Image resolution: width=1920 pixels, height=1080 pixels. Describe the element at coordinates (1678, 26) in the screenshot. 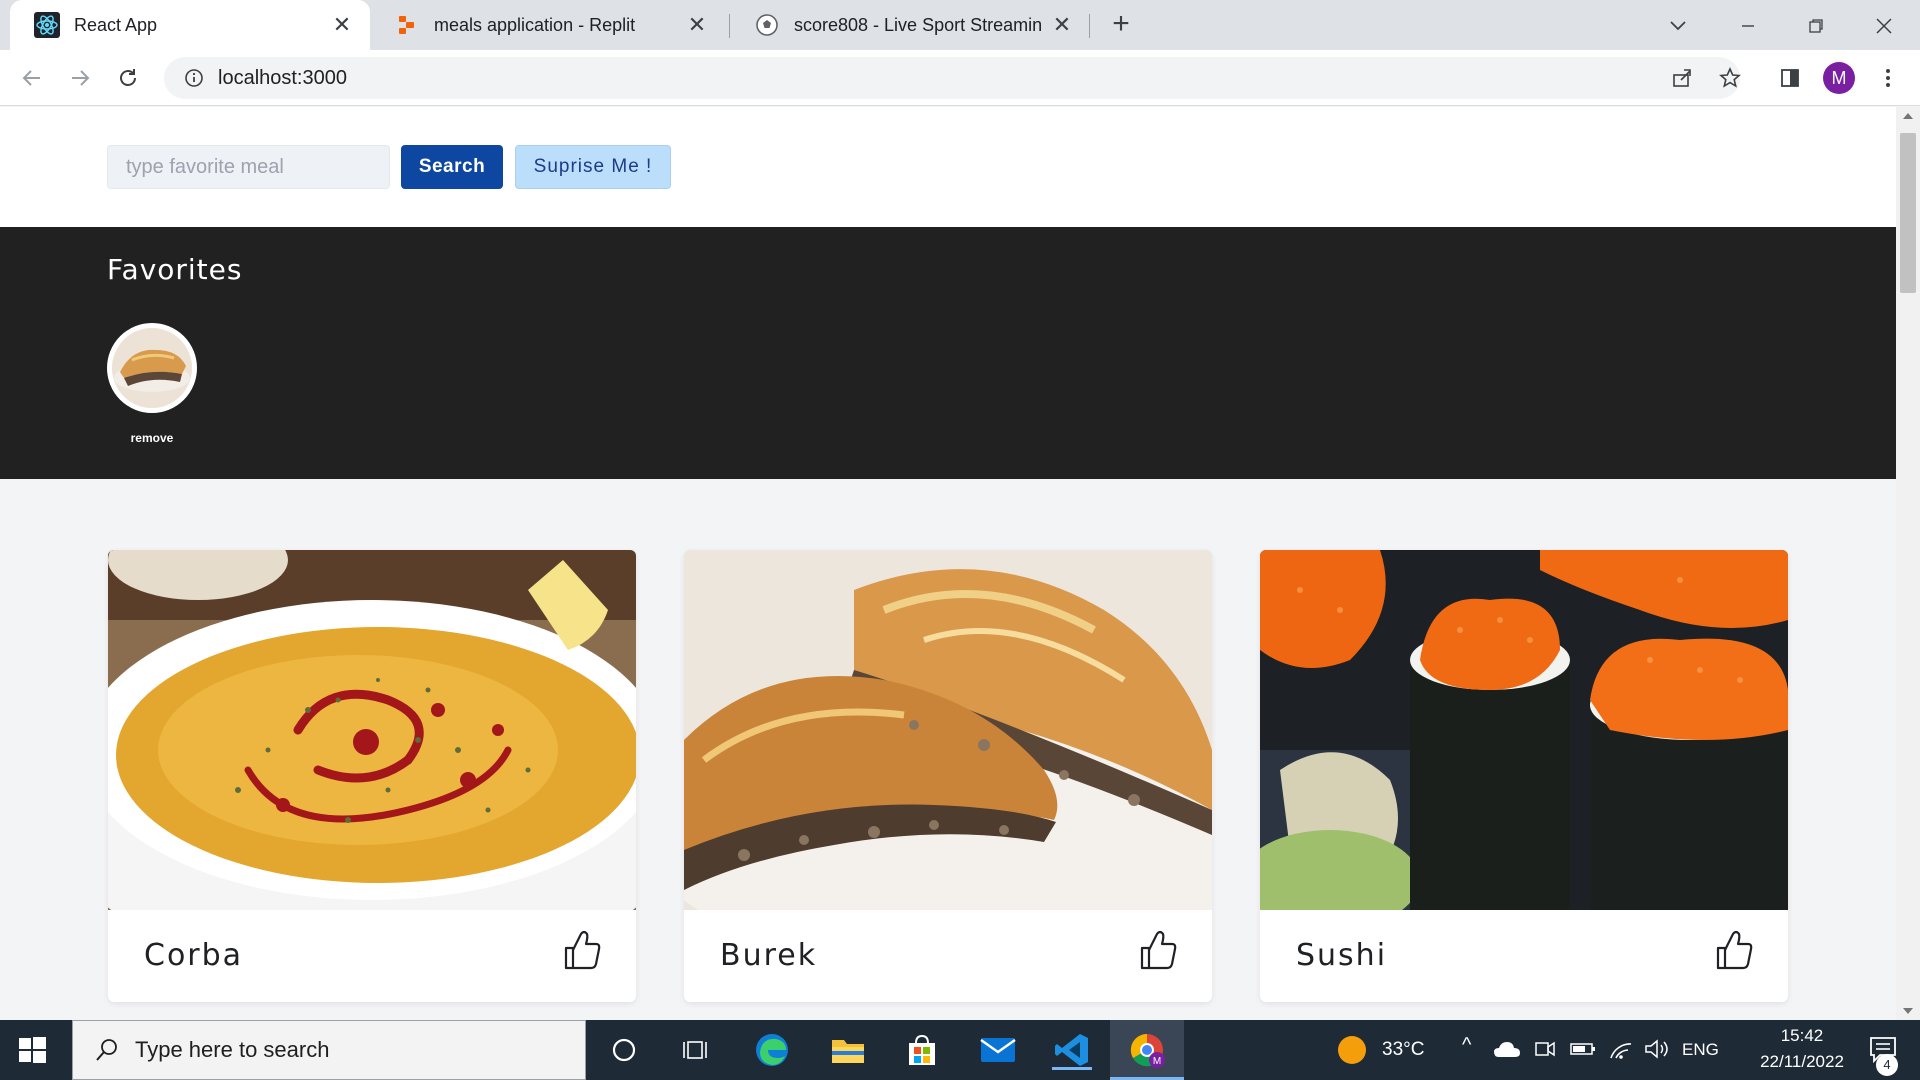

I see `tab-search-chevron-icon` at that location.